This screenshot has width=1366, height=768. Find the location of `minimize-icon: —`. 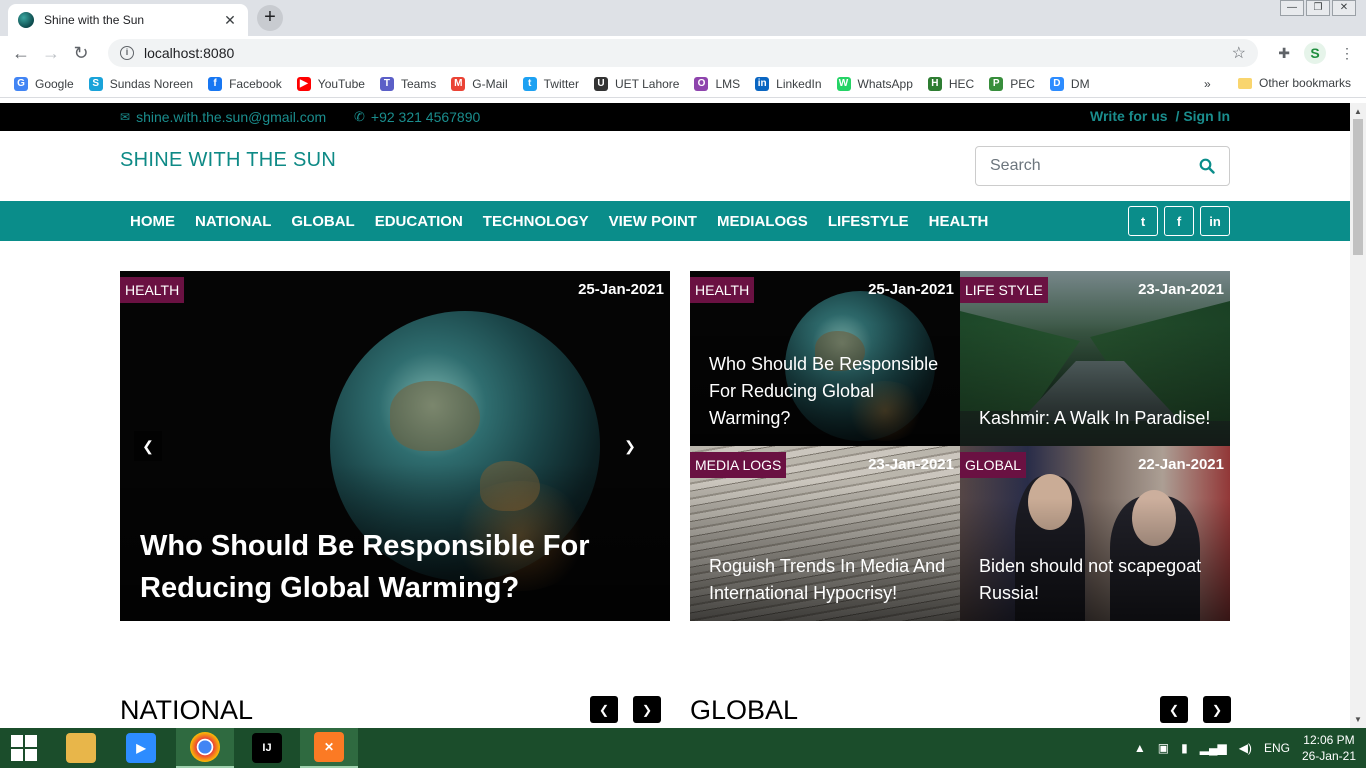

minimize-icon: — is located at coordinates (1292, 8).